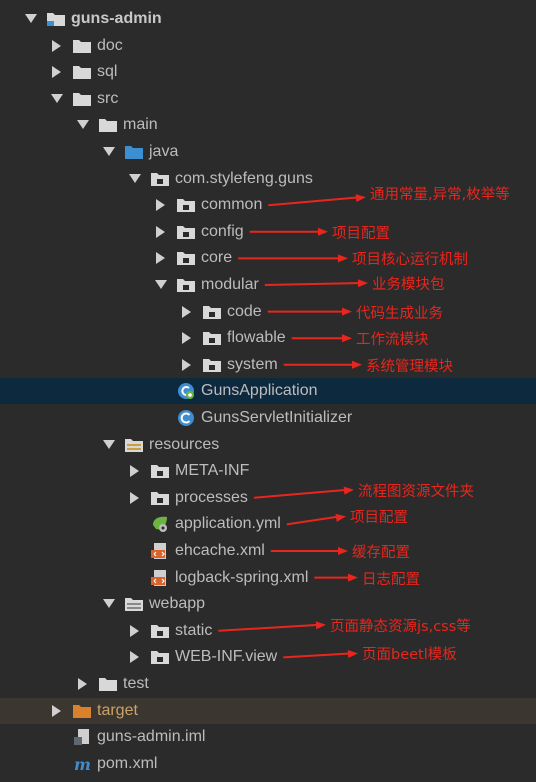 The width and height of the screenshot is (536, 782). I want to click on annotation-note: 系统管理模块, so click(409, 366).